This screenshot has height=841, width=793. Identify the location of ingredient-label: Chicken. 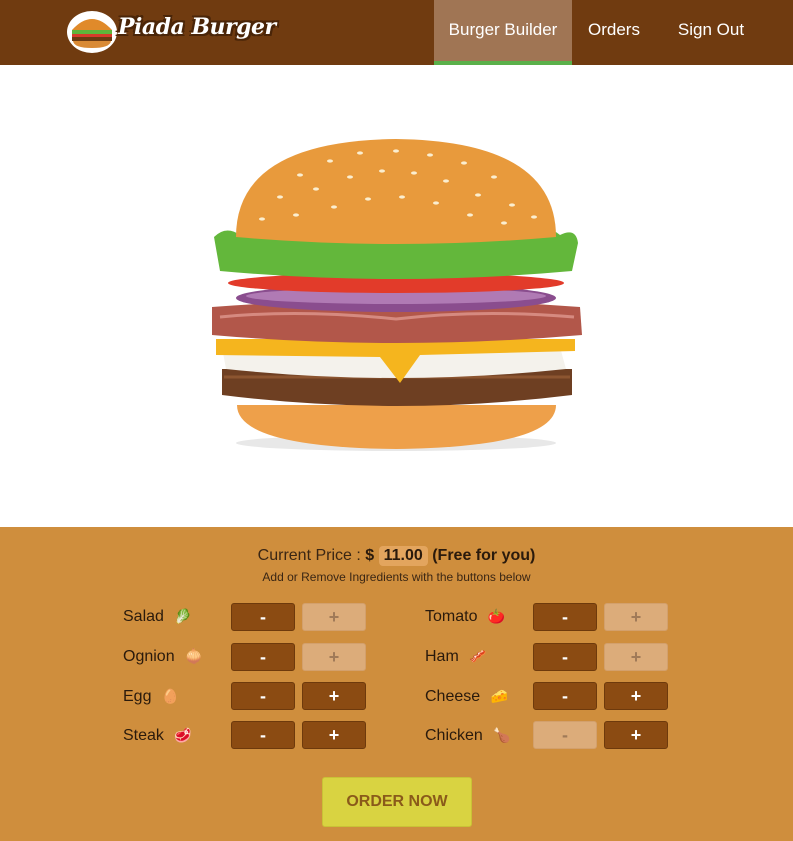
(454, 735).